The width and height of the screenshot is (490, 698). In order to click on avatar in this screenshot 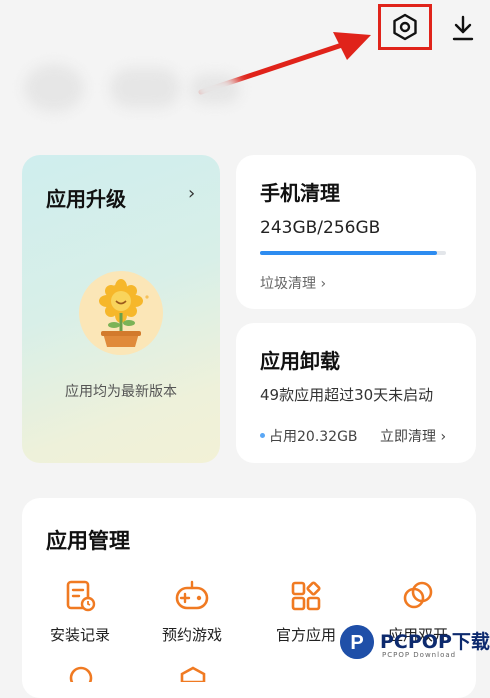, I will do `click(54, 88)`.